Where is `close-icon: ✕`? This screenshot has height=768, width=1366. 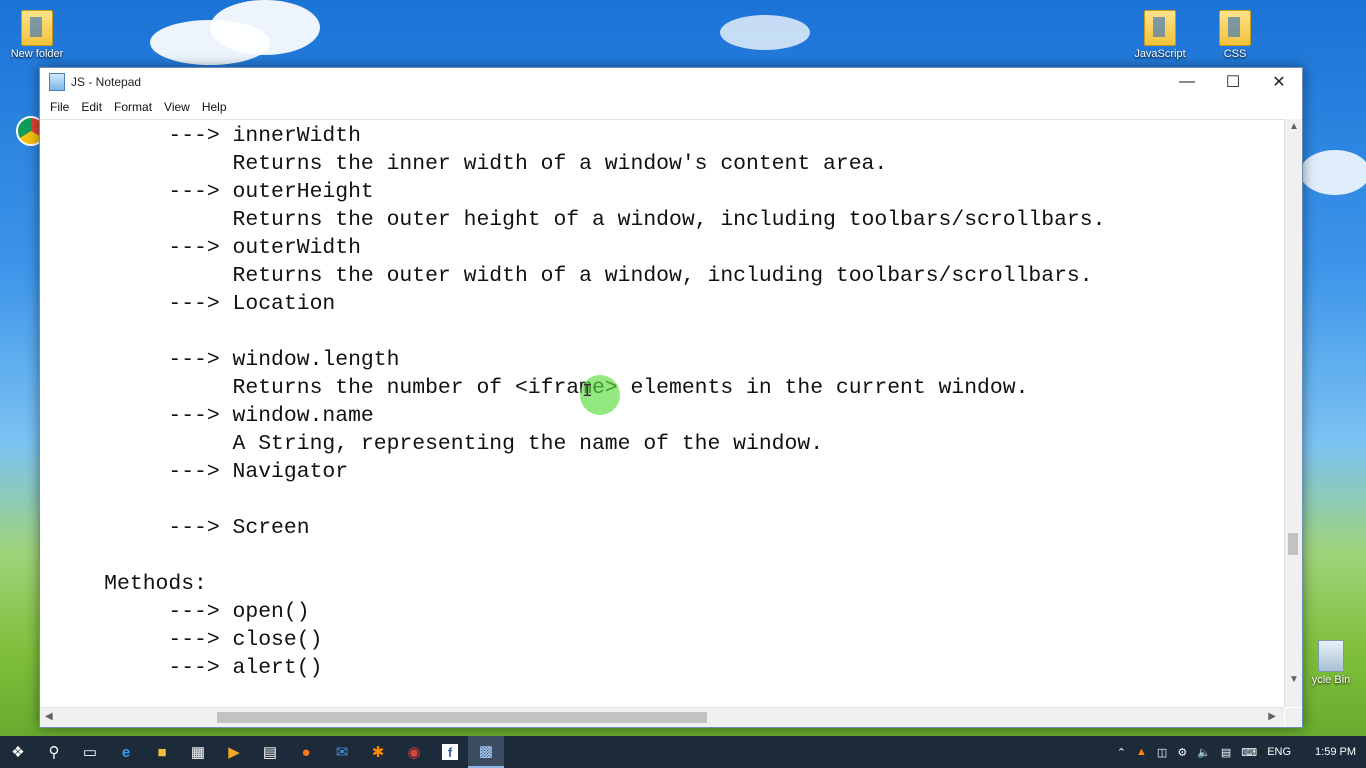
close-icon: ✕ is located at coordinates (1279, 82).